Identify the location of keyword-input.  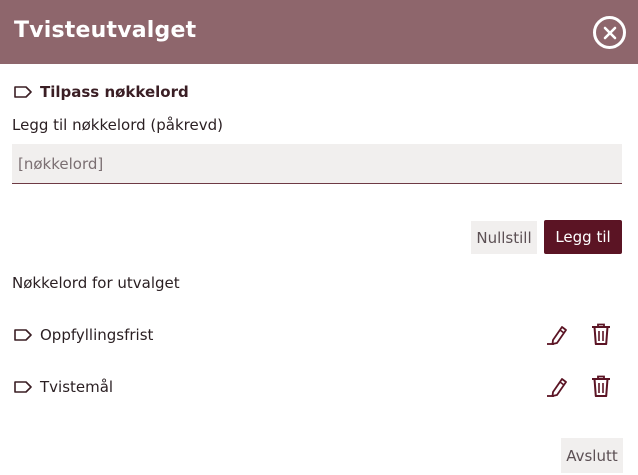
(317, 164).